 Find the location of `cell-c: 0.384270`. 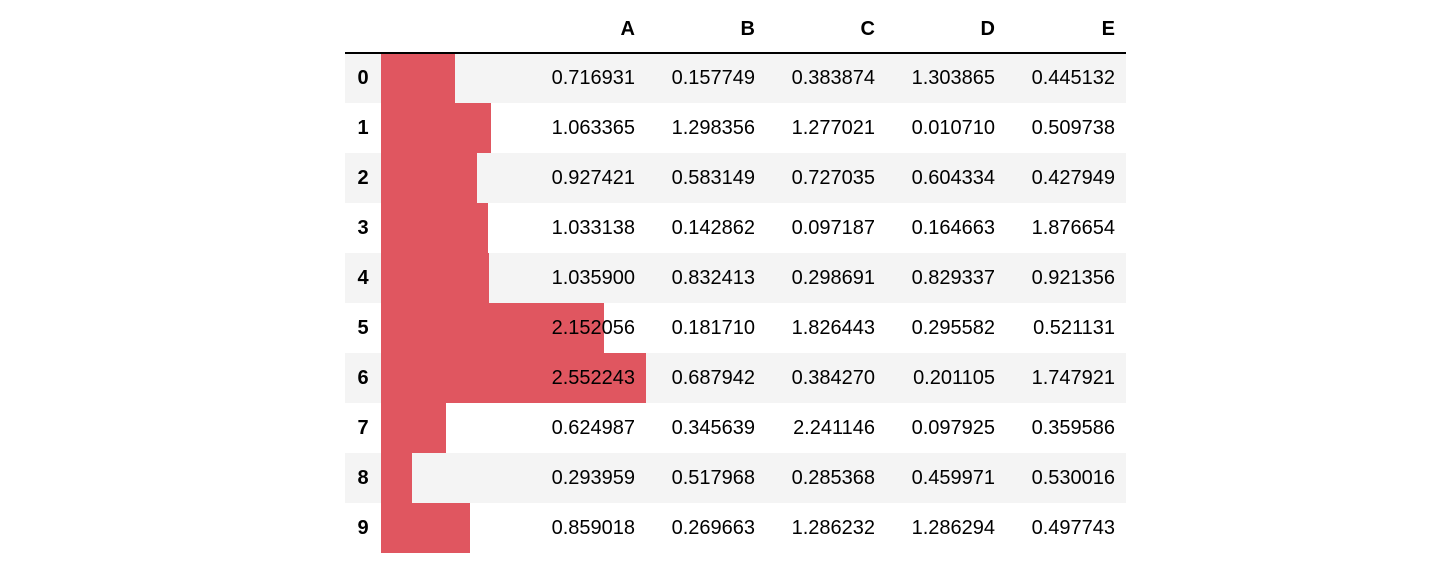

cell-c: 0.384270 is located at coordinates (833, 377).